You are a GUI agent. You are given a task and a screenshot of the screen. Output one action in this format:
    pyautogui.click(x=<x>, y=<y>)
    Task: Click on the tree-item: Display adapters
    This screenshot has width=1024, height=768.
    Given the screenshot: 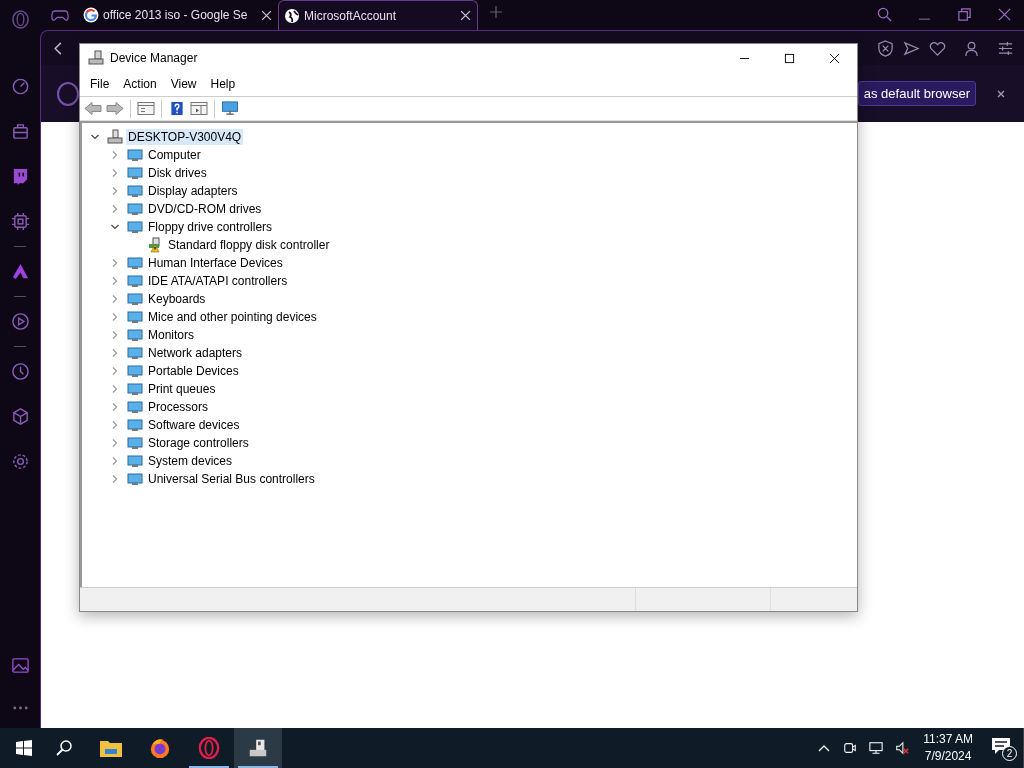 What is the action you would take?
    pyautogui.click(x=193, y=191)
    